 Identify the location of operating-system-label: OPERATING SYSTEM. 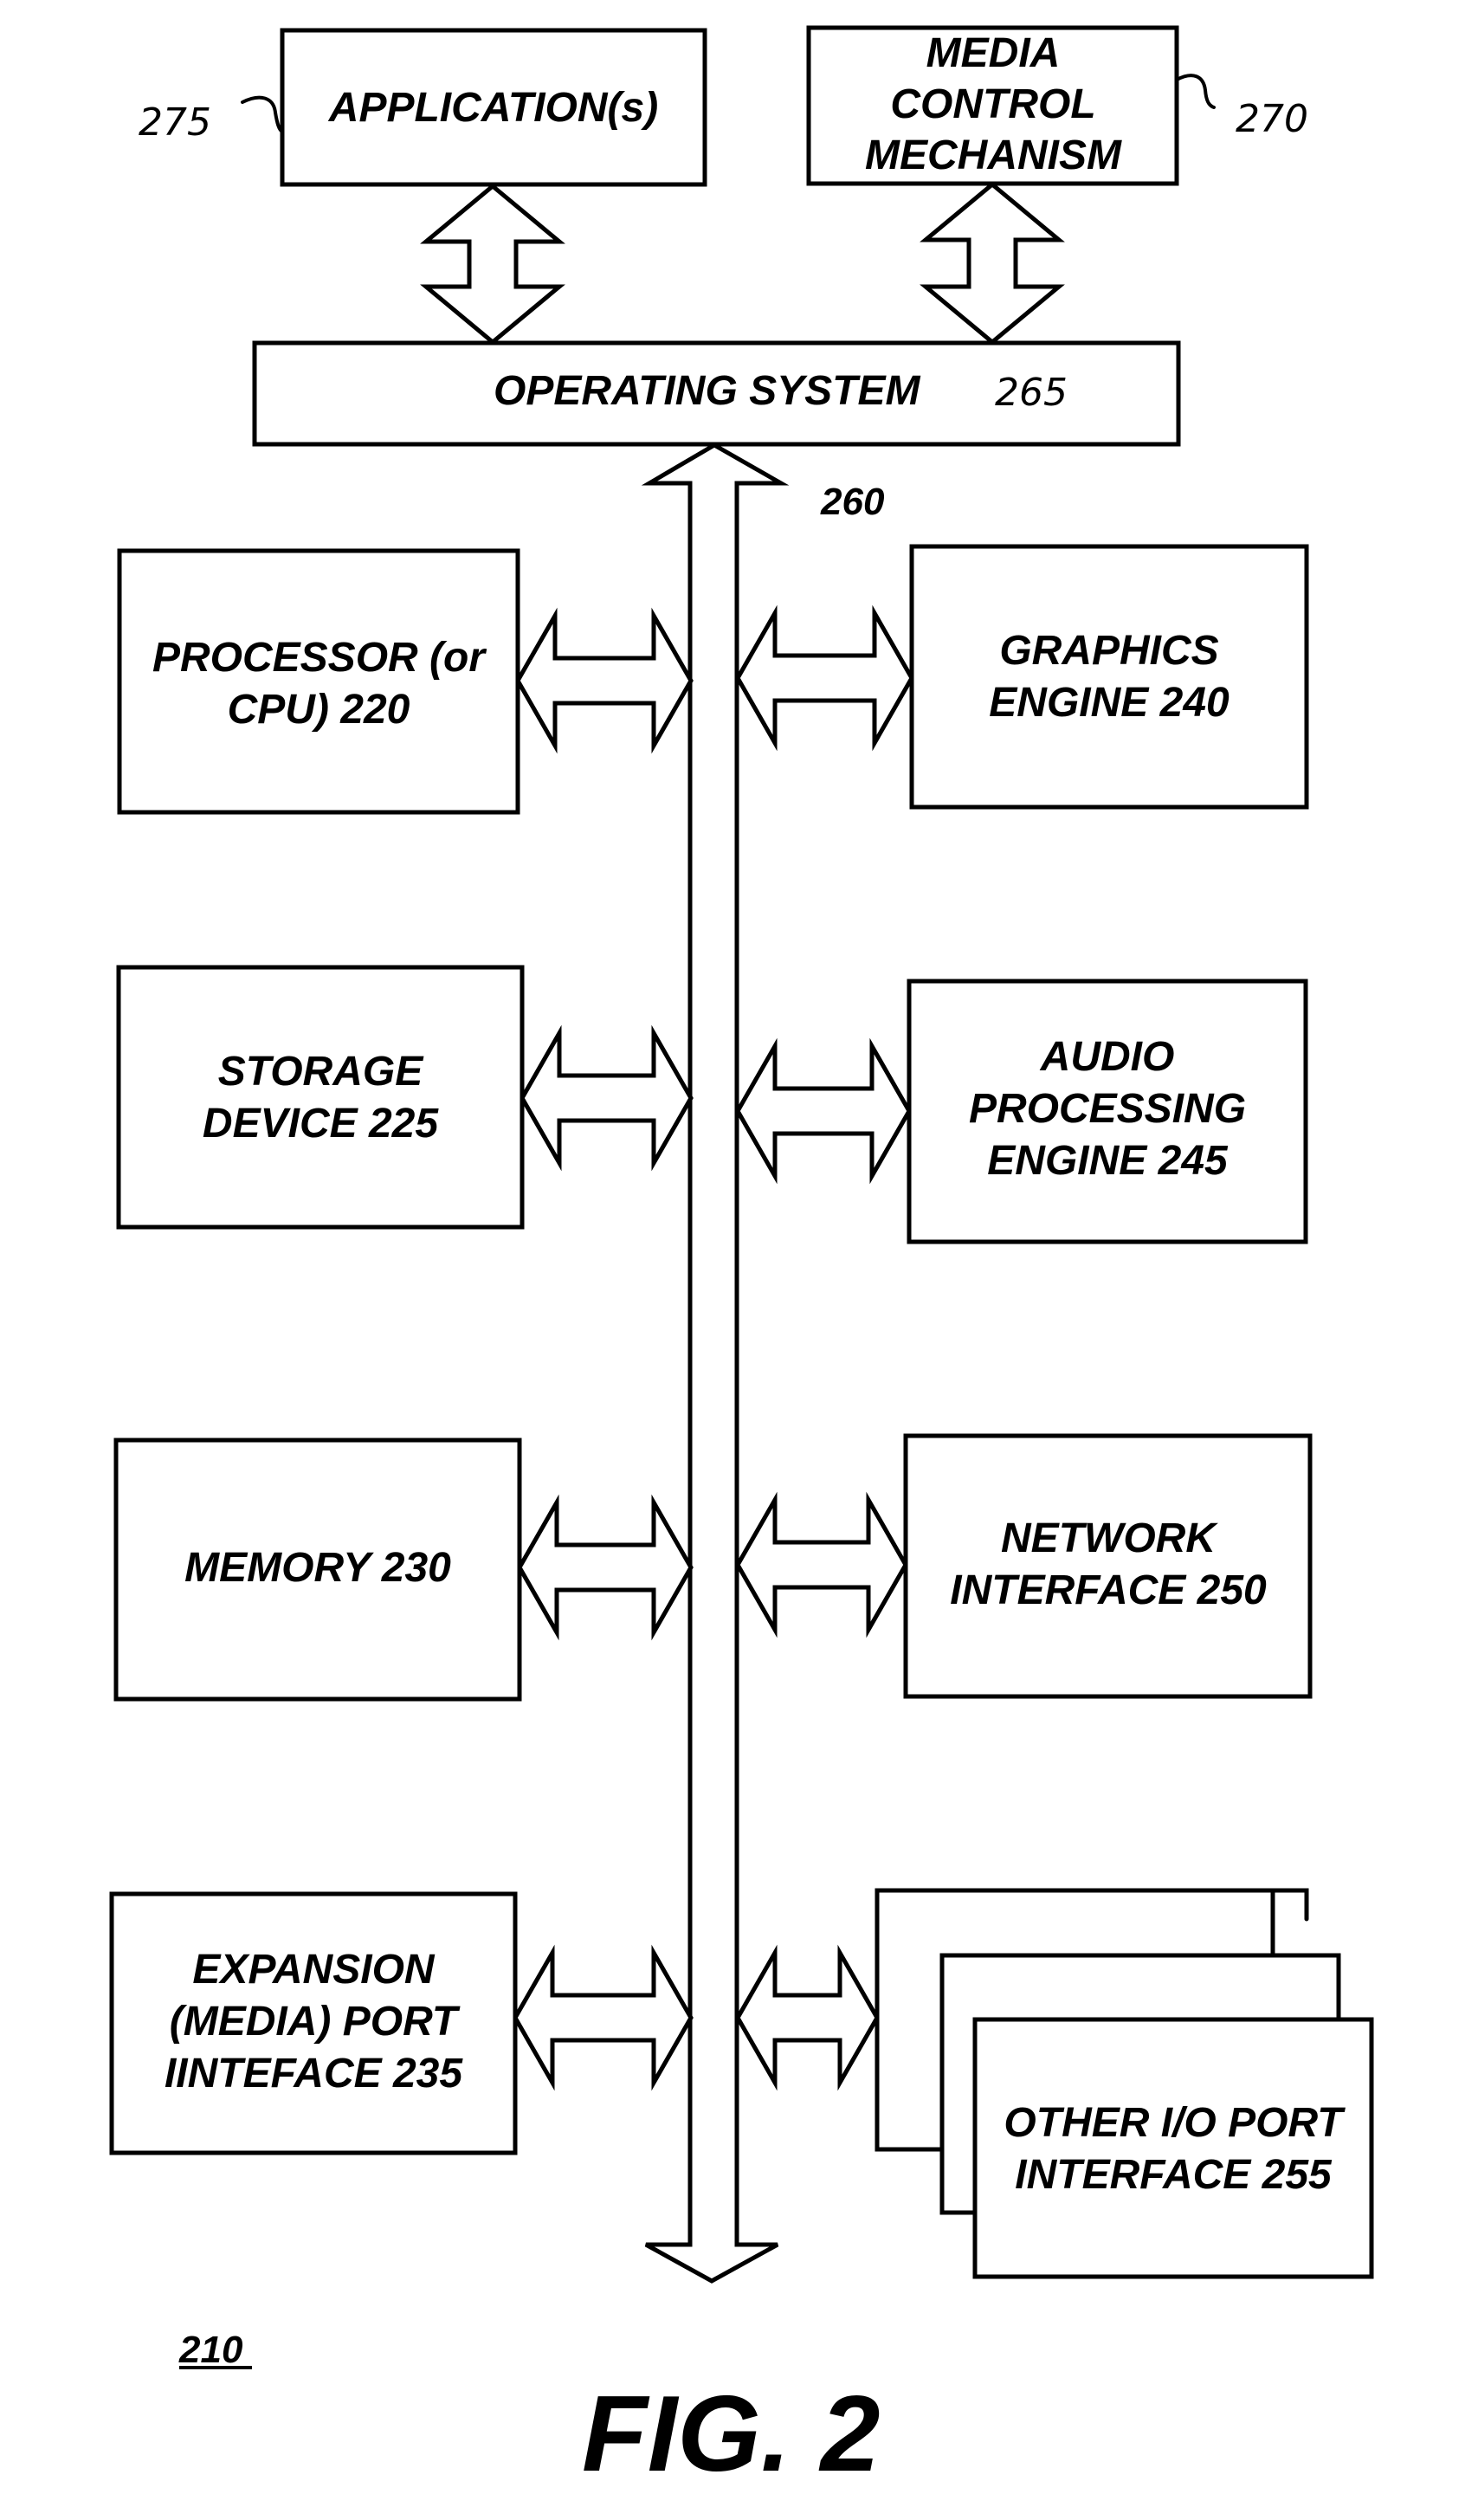
(707, 391).